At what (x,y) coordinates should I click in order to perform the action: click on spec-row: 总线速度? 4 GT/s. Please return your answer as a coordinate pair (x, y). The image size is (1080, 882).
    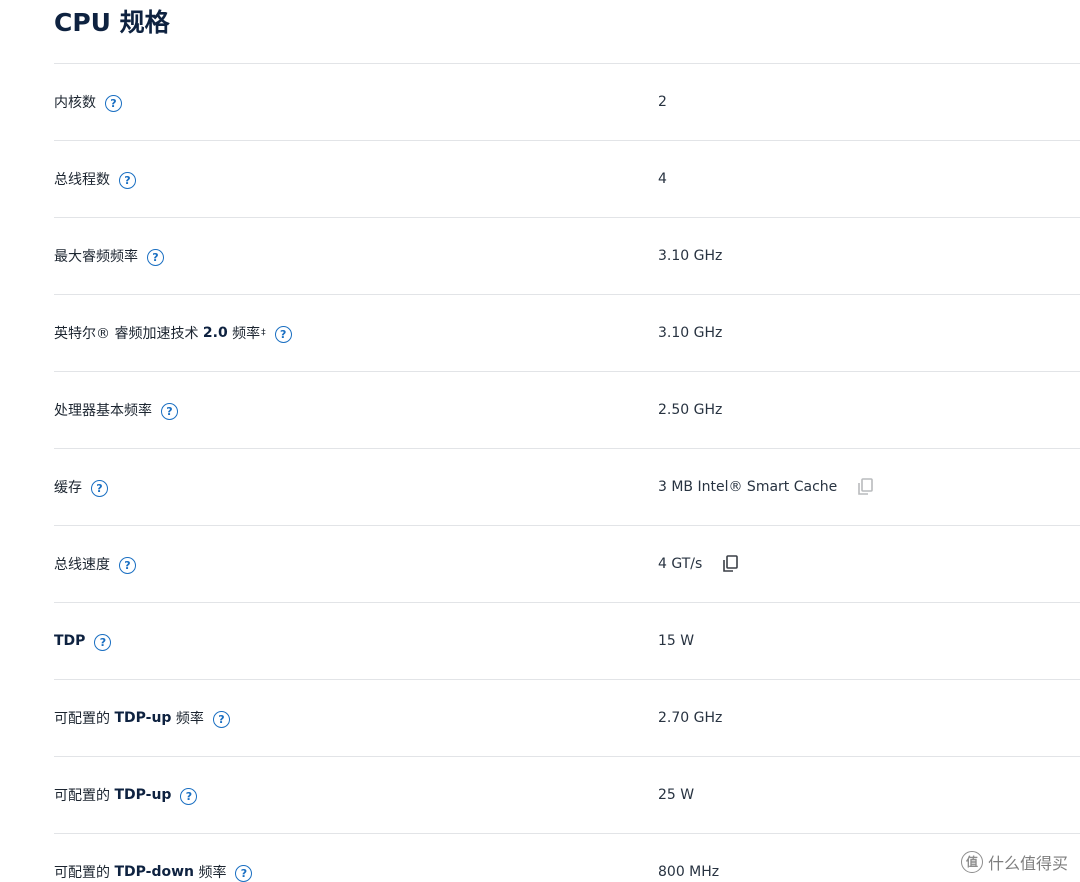
    Looking at the image, I should click on (567, 563).